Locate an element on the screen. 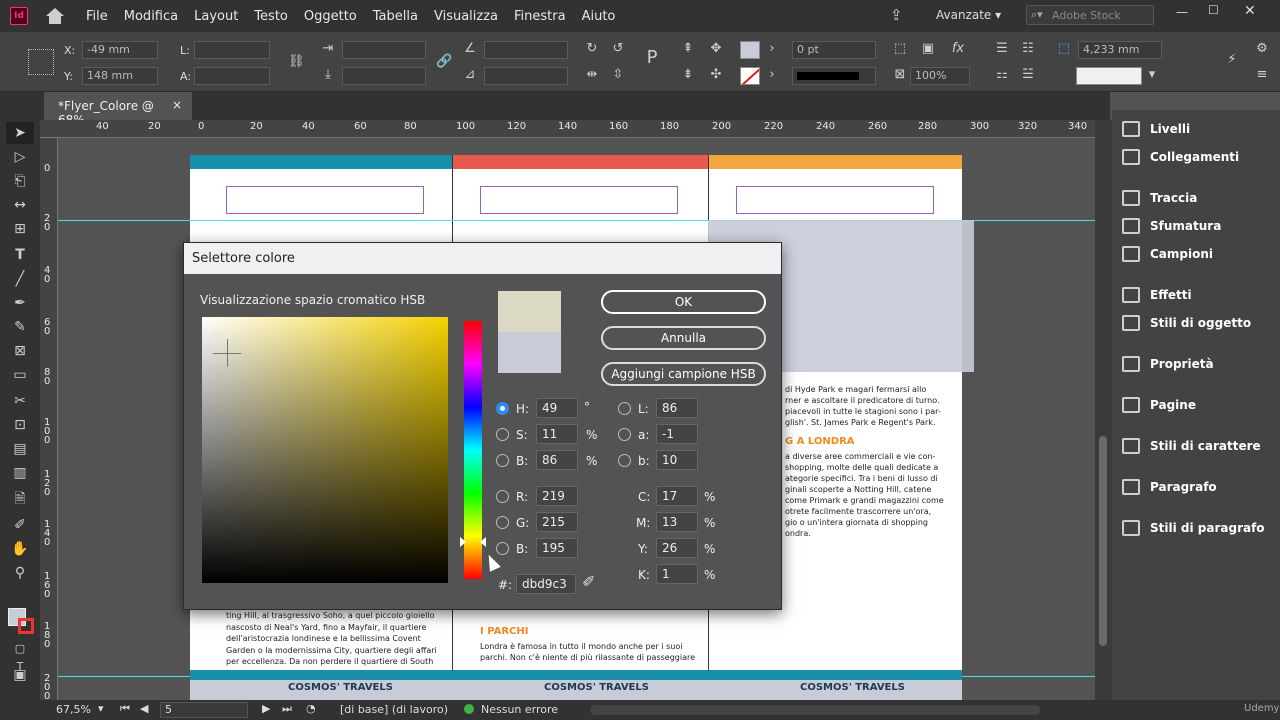  panel-paragrafo: Paragrafo is located at coordinates (1169, 487).